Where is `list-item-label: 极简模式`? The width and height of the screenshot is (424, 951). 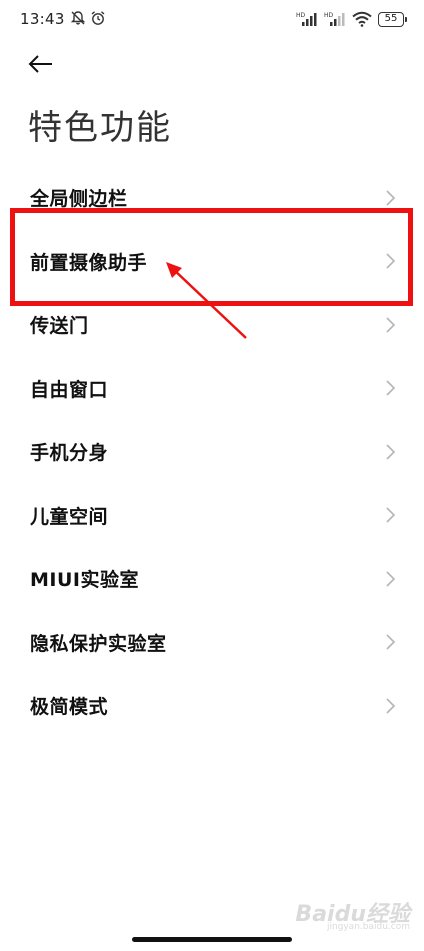 list-item-label: 极简模式 is located at coordinates (69, 707).